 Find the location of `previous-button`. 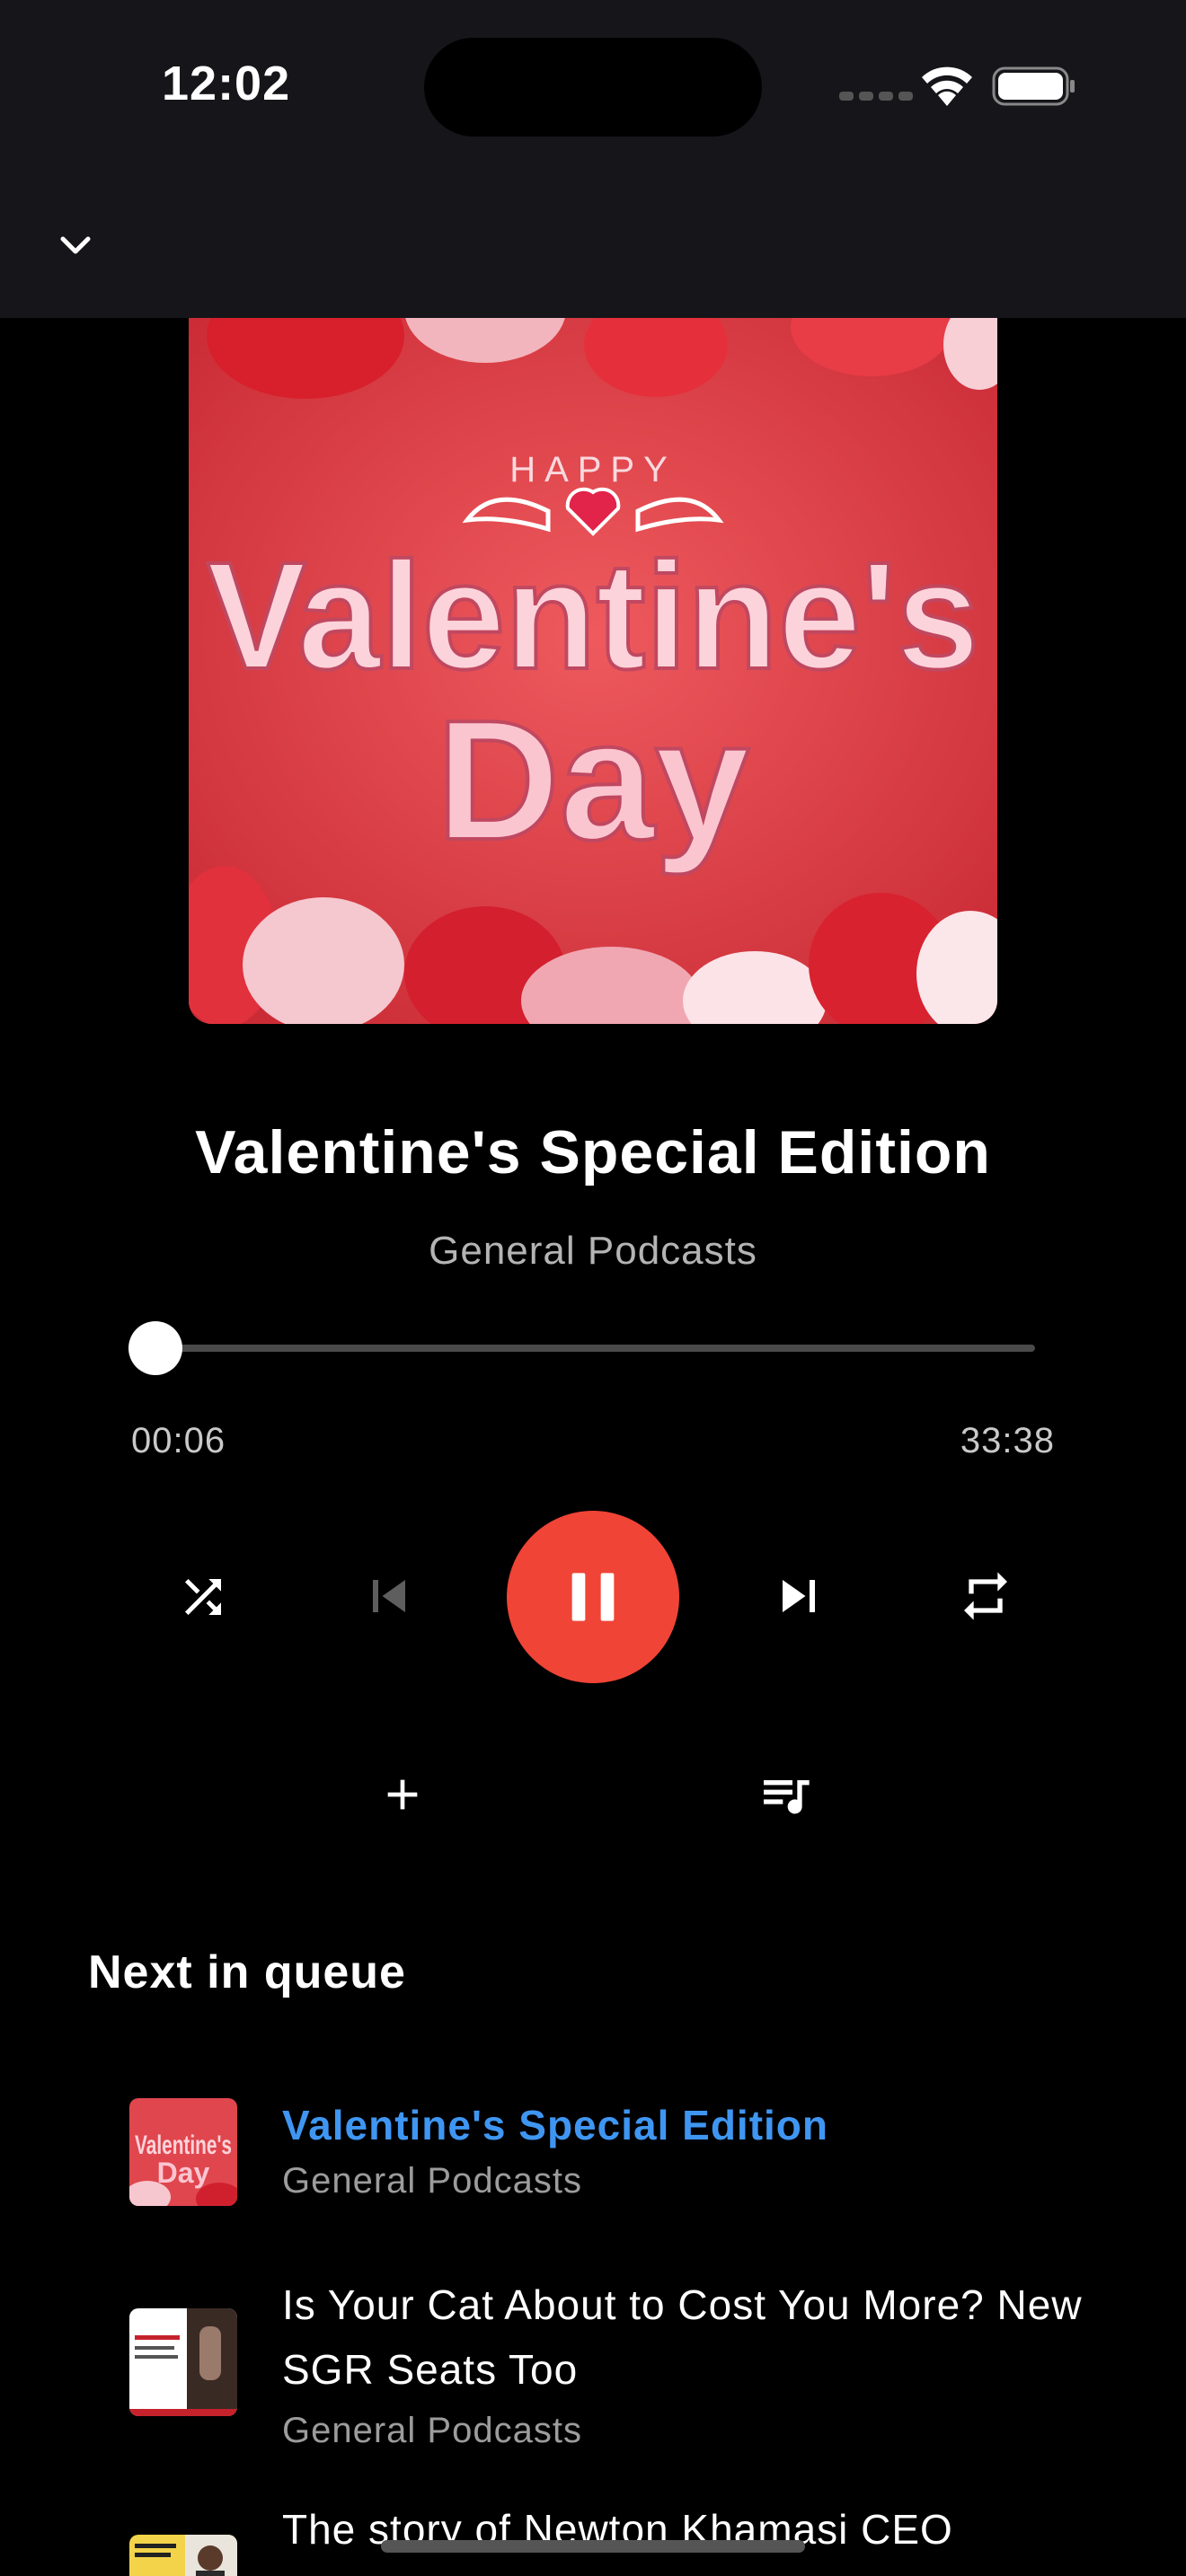

previous-button is located at coordinates (389, 1596).